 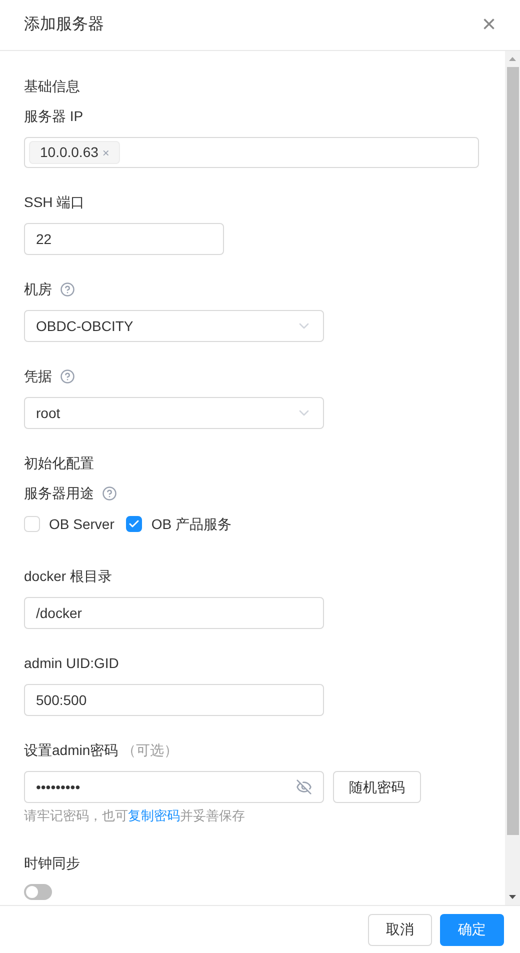 I want to click on password-field: •••••••••, so click(x=174, y=787).